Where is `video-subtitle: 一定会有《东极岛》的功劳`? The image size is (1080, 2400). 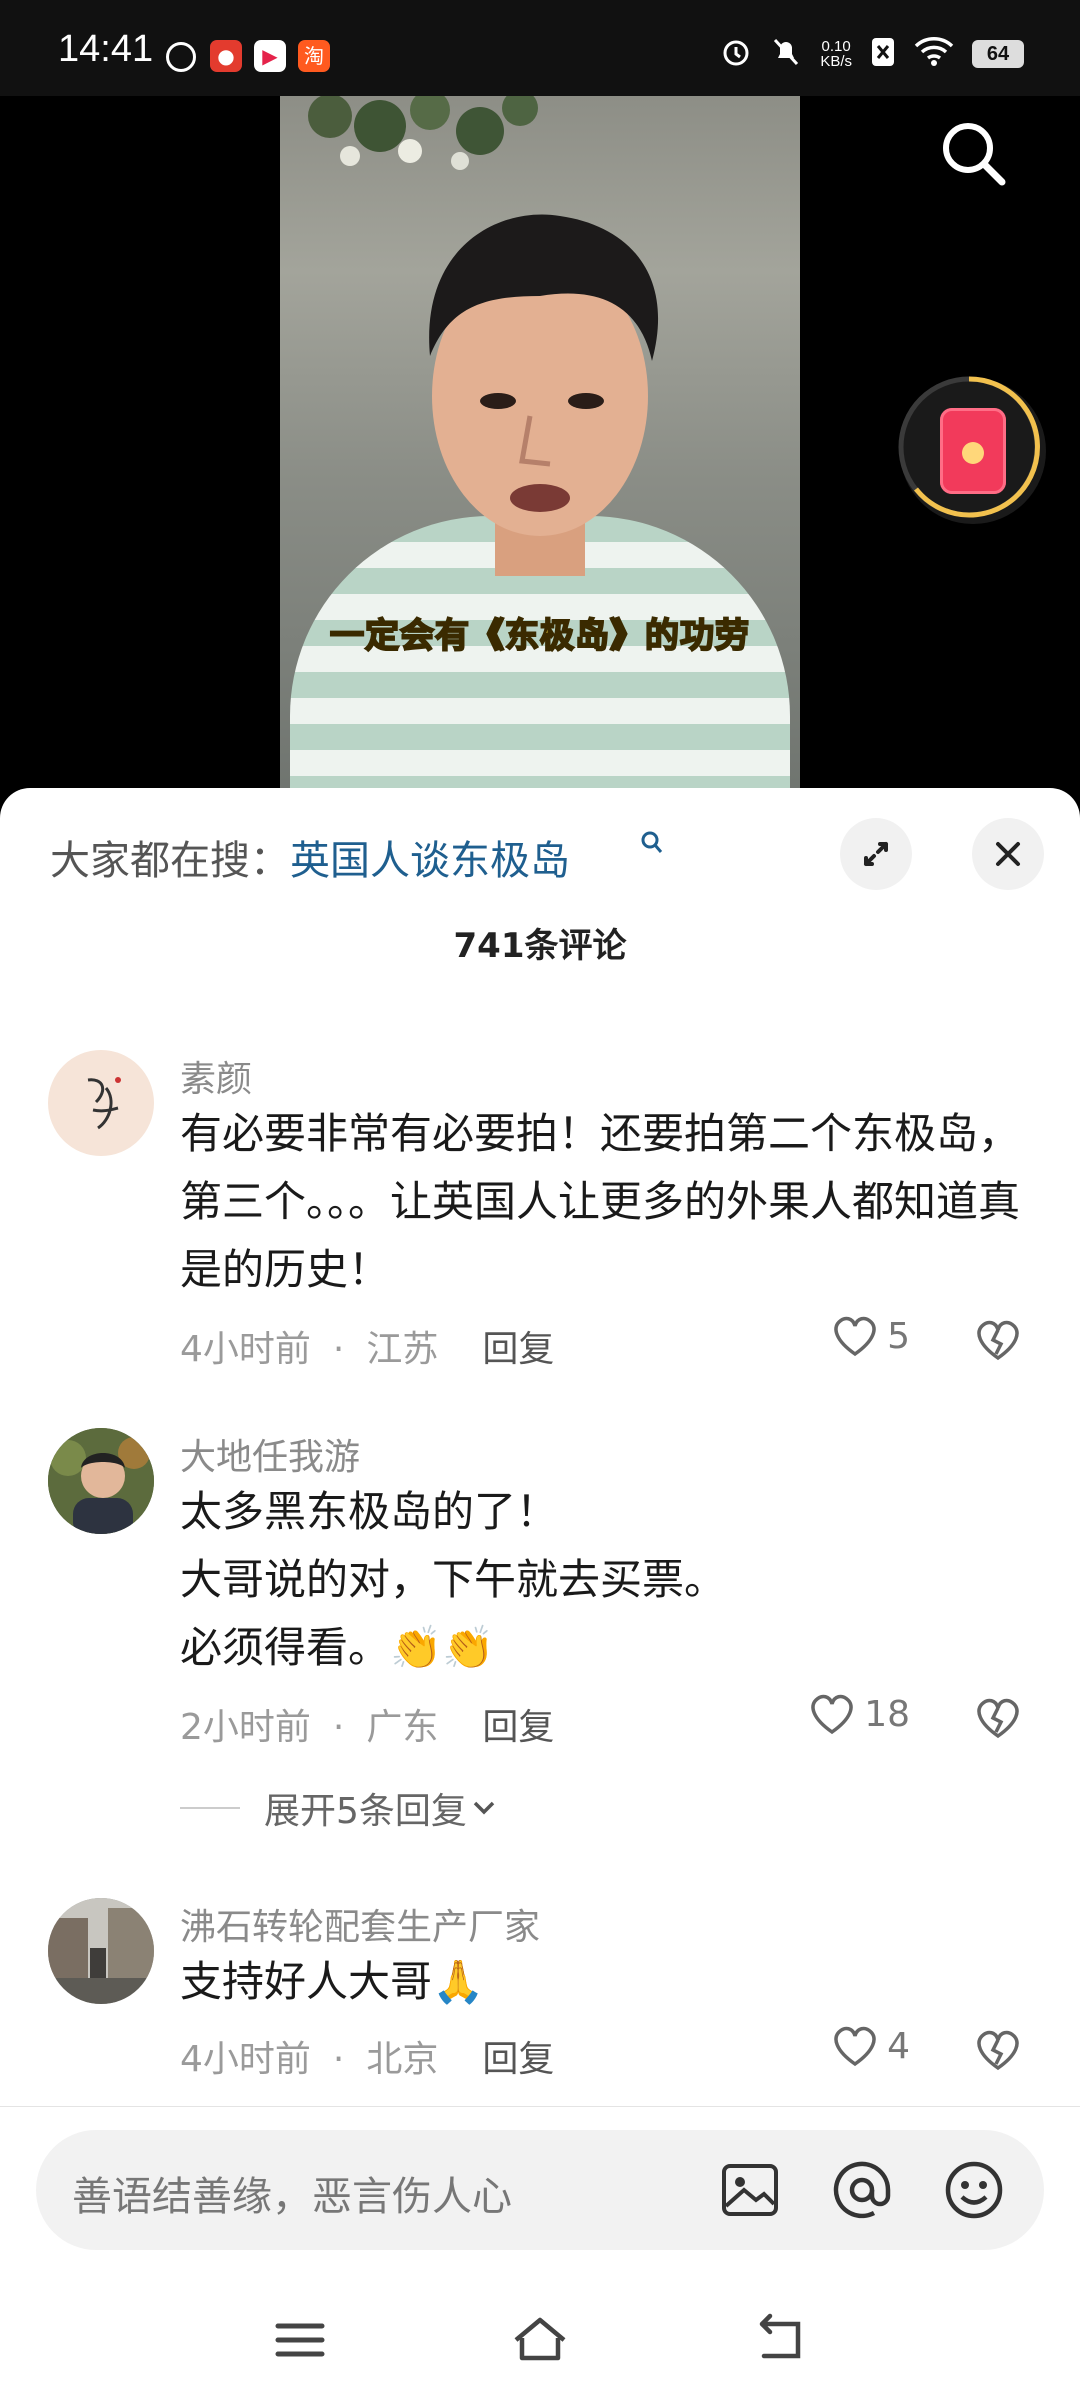
video-subtitle: 一定会有《东极岛》的功劳 is located at coordinates (539, 636).